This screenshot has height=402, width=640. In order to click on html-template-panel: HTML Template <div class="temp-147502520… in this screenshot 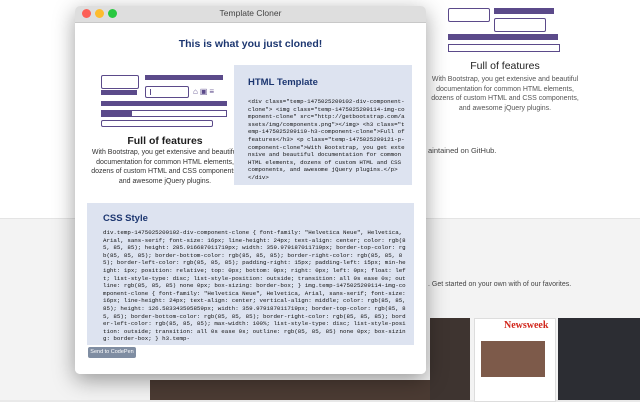, I will do `click(323, 125)`.